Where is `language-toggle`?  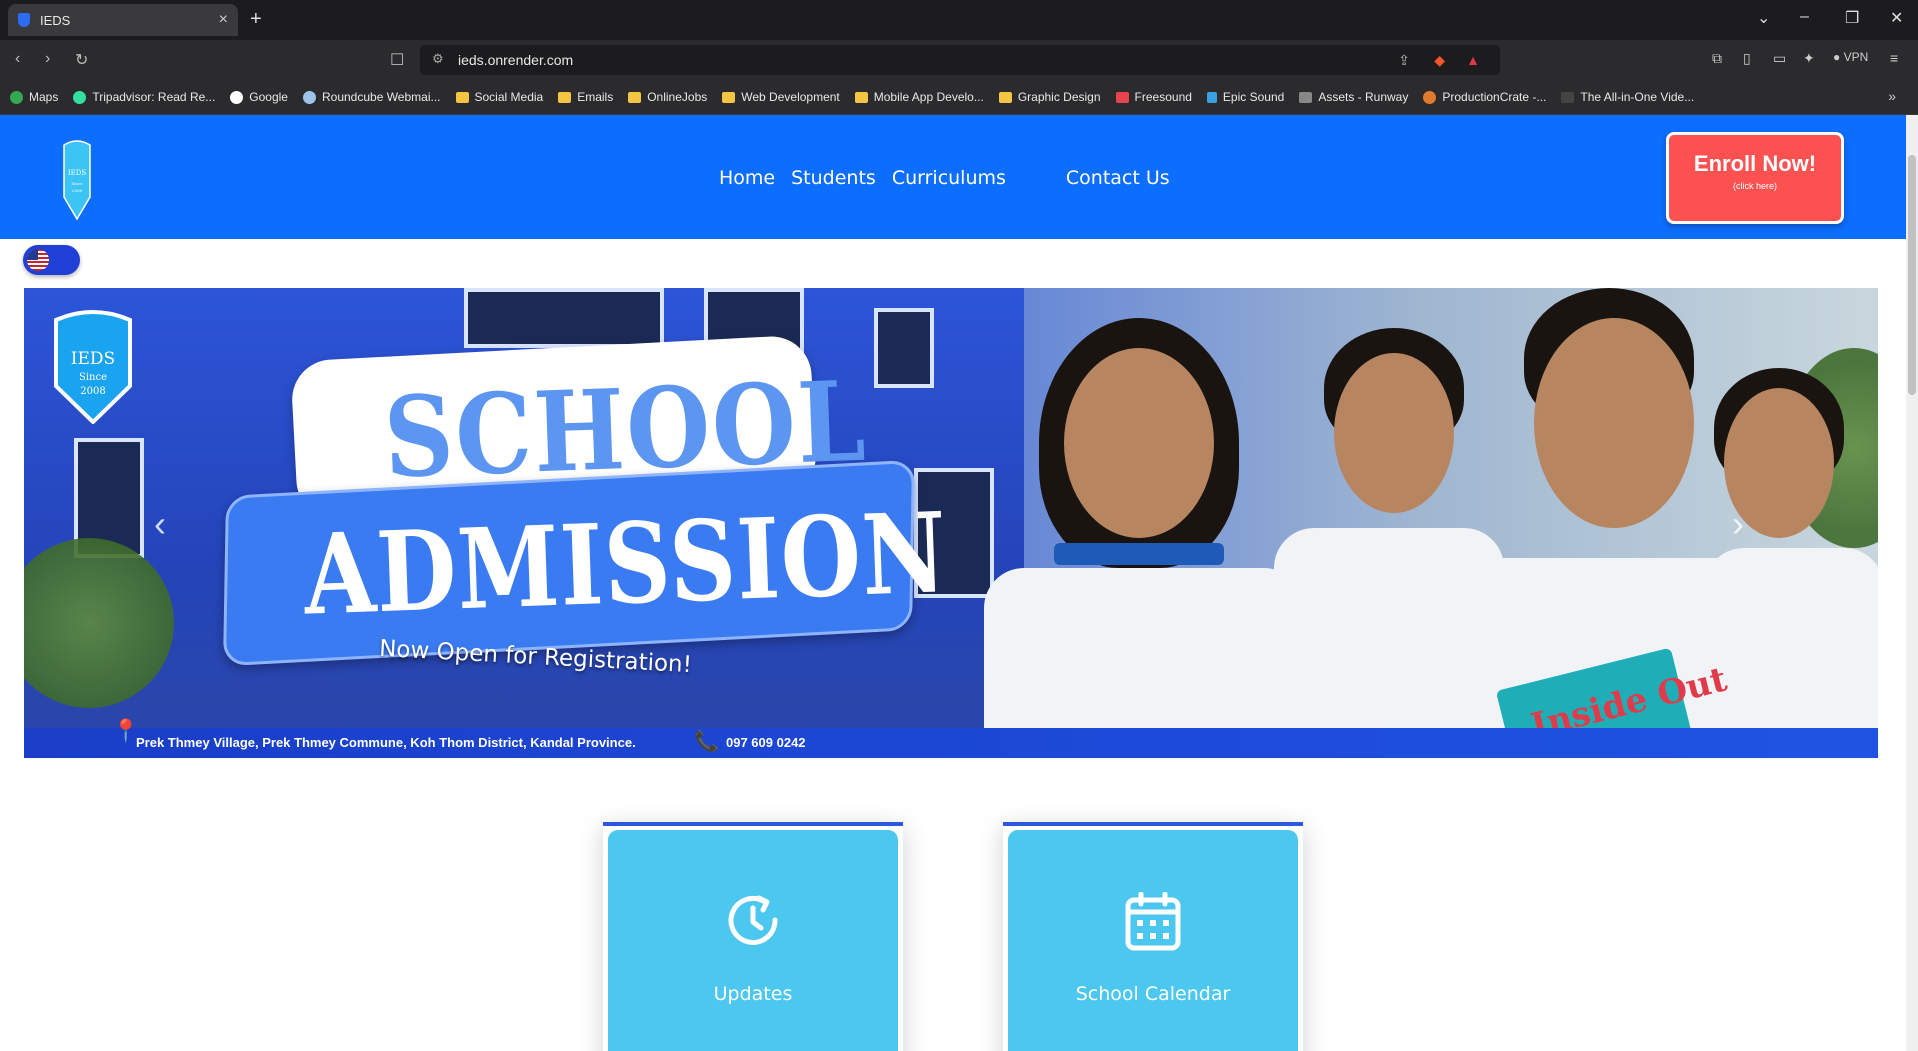
language-toggle is located at coordinates (51, 260).